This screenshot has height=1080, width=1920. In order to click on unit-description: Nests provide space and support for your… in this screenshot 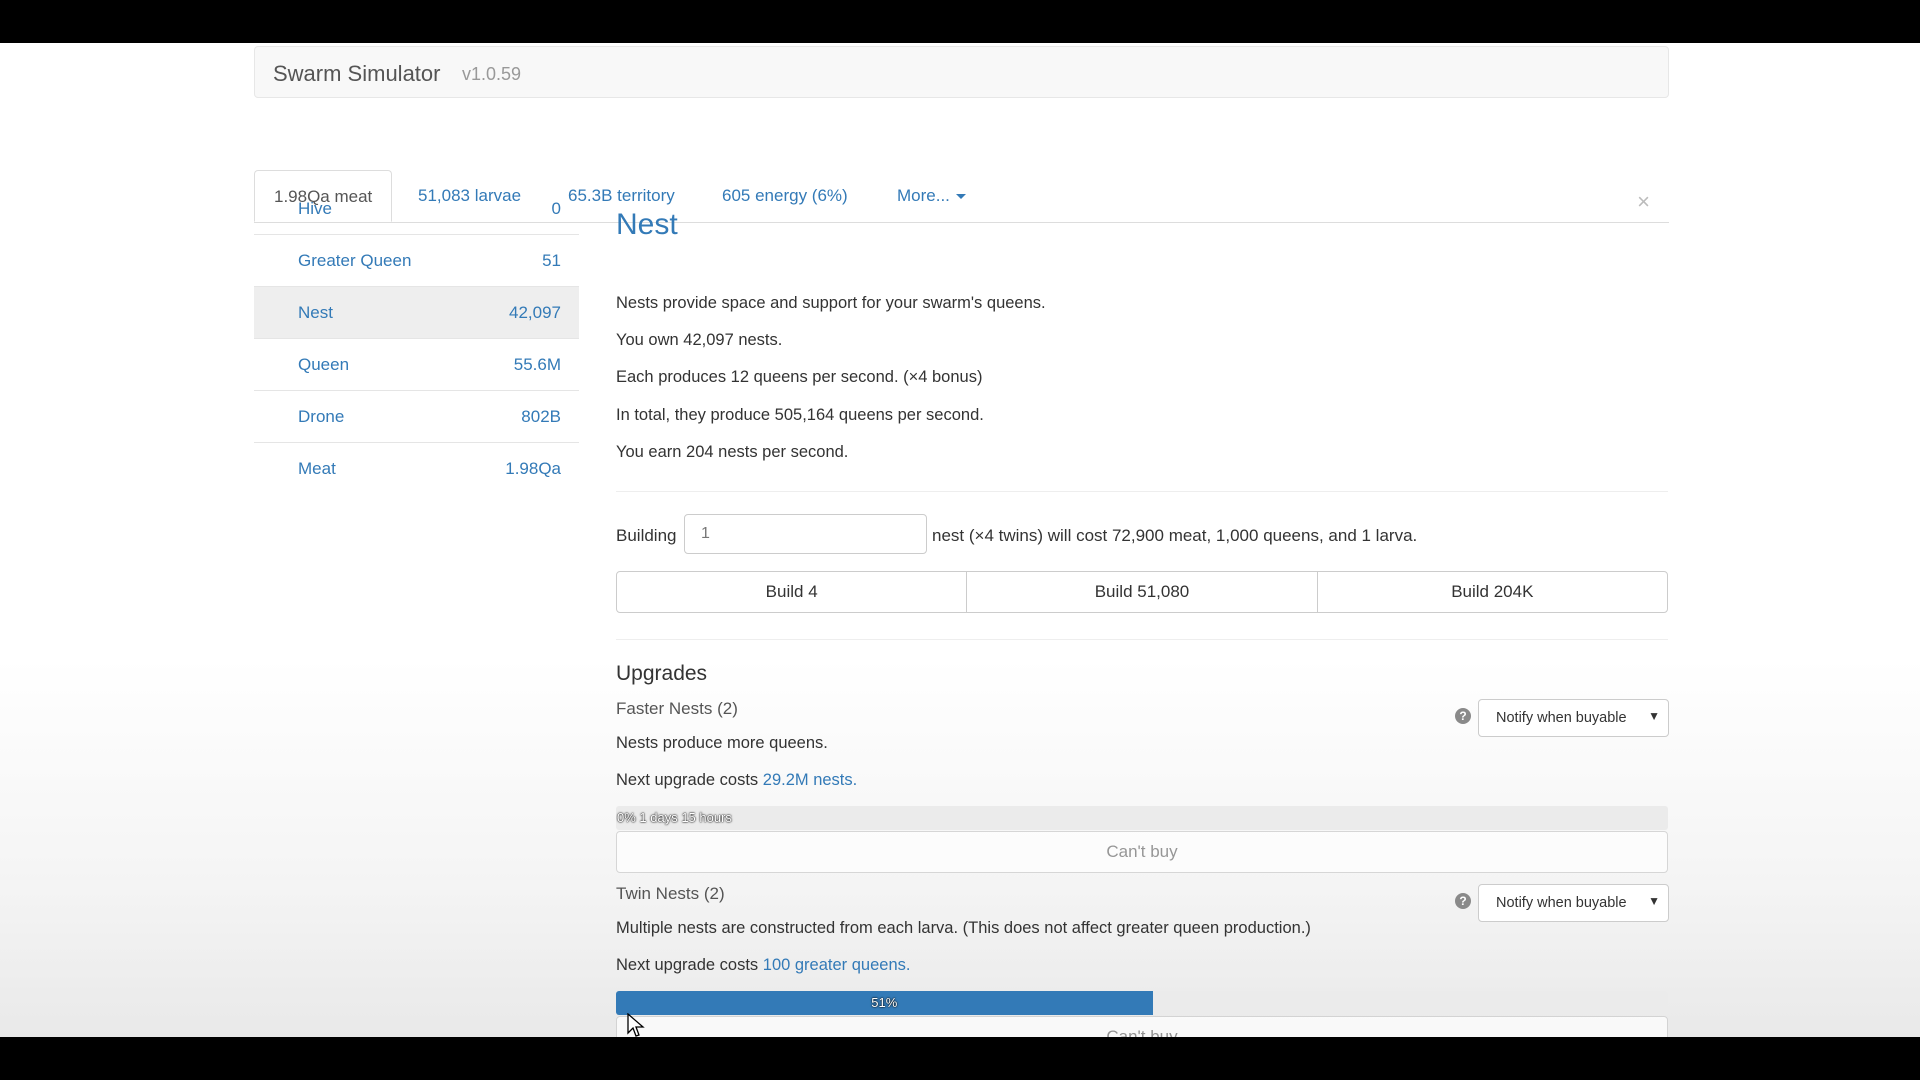, I will do `click(831, 303)`.